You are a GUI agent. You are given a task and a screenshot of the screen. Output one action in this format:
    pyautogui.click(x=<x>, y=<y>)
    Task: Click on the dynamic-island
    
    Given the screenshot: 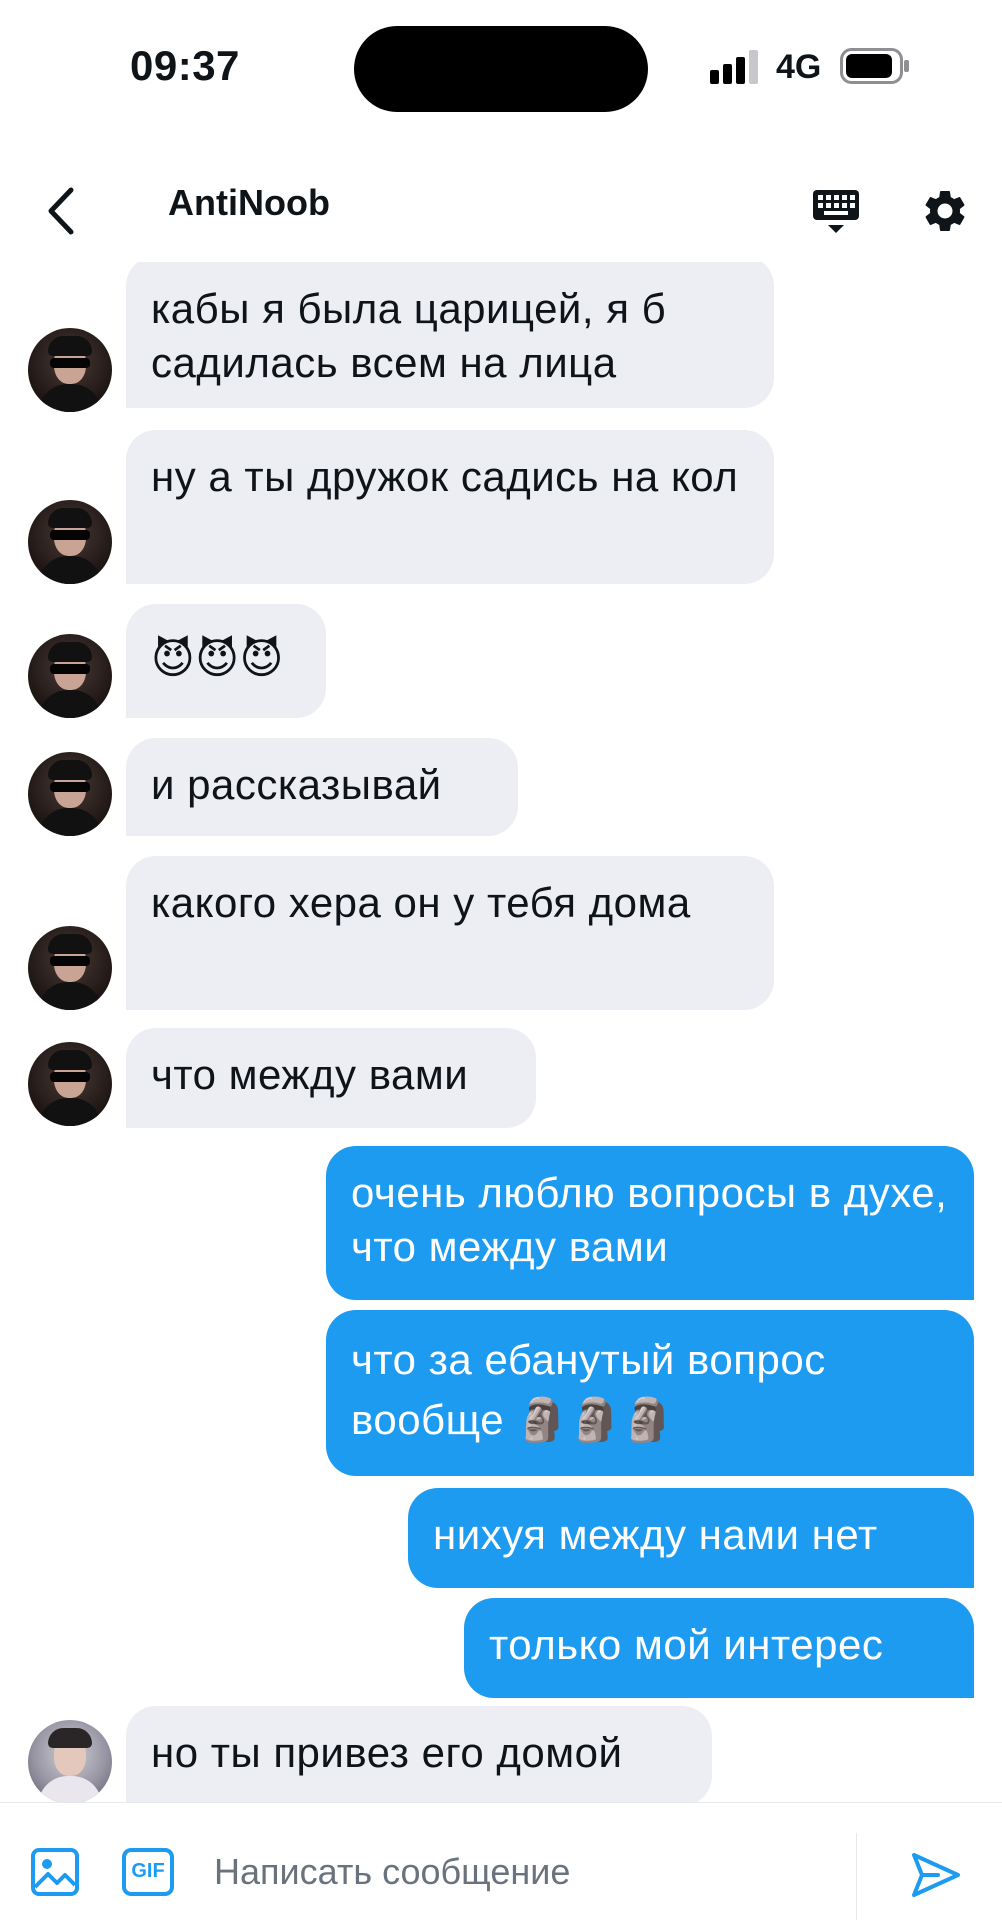 What is the action you would take?
    pyautogui.click(x=501, y=69)
    